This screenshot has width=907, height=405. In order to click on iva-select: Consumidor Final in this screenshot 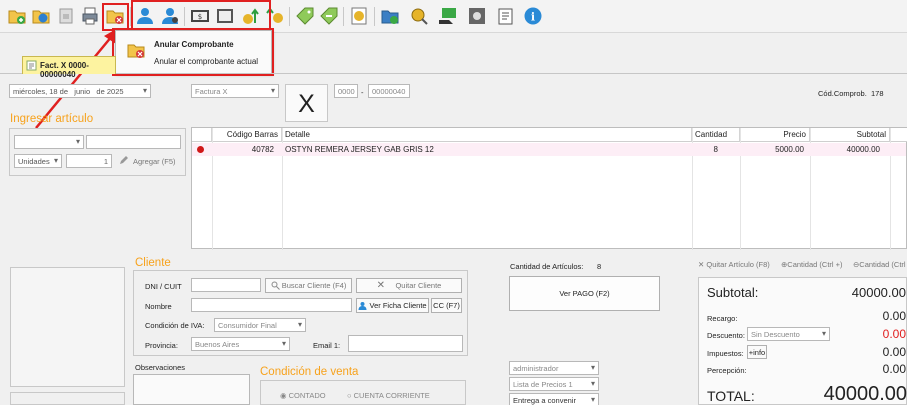, I will do `click(260, 325)`.